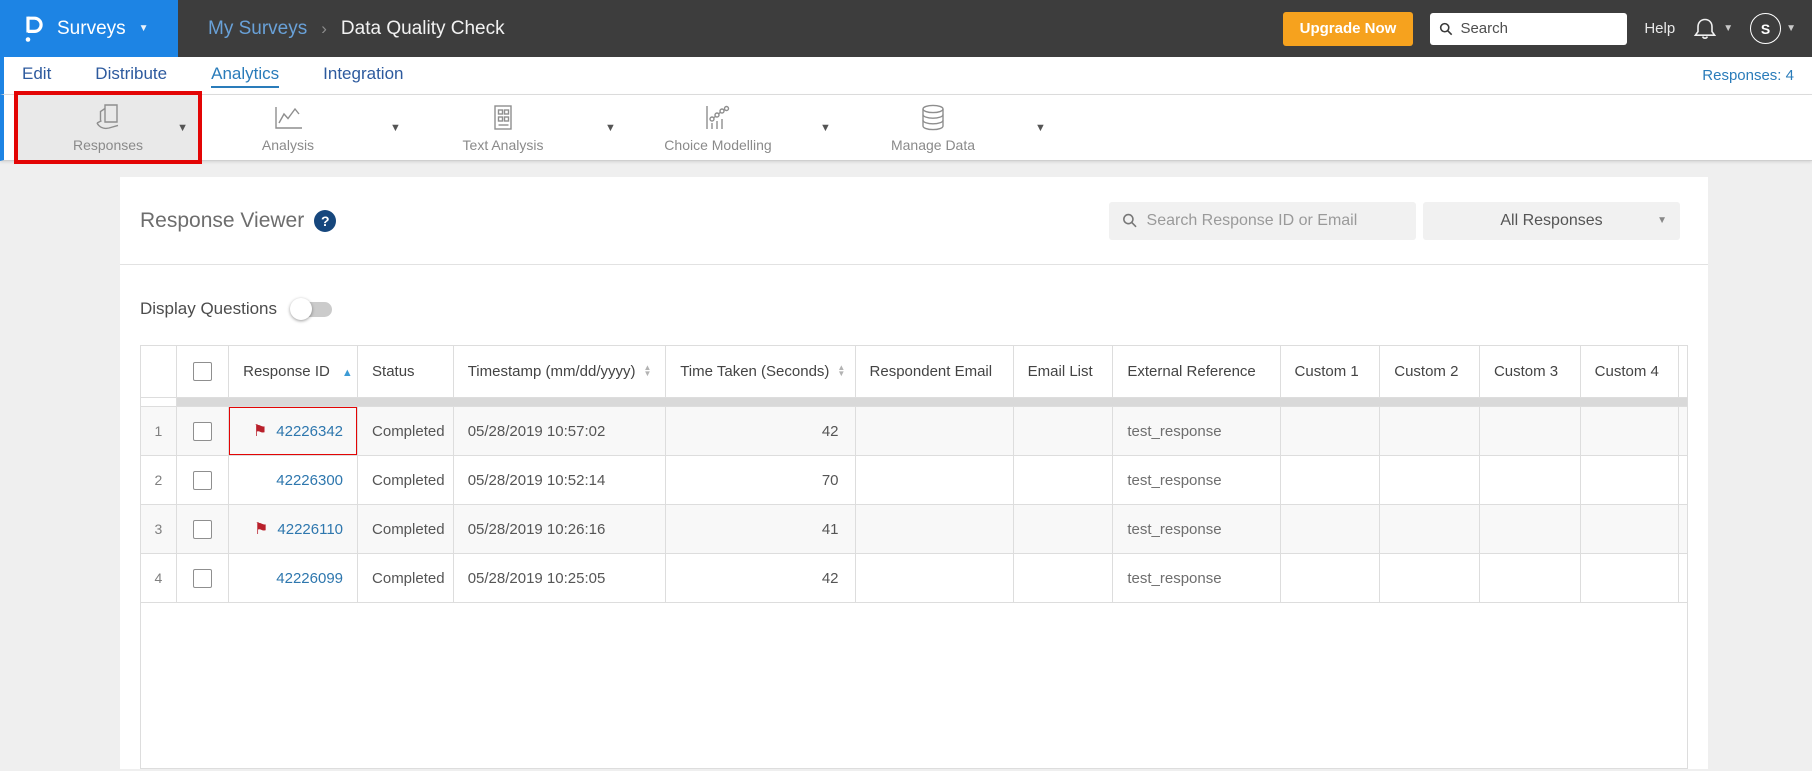 This screenshot has height=771, width=1812. I want to click on responses-icon, so click(107, 116).